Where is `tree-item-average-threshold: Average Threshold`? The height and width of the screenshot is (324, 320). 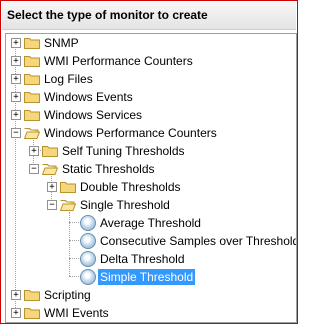 tree-item-average-threshold: Average Threshold is located at coordinates (151, 223).